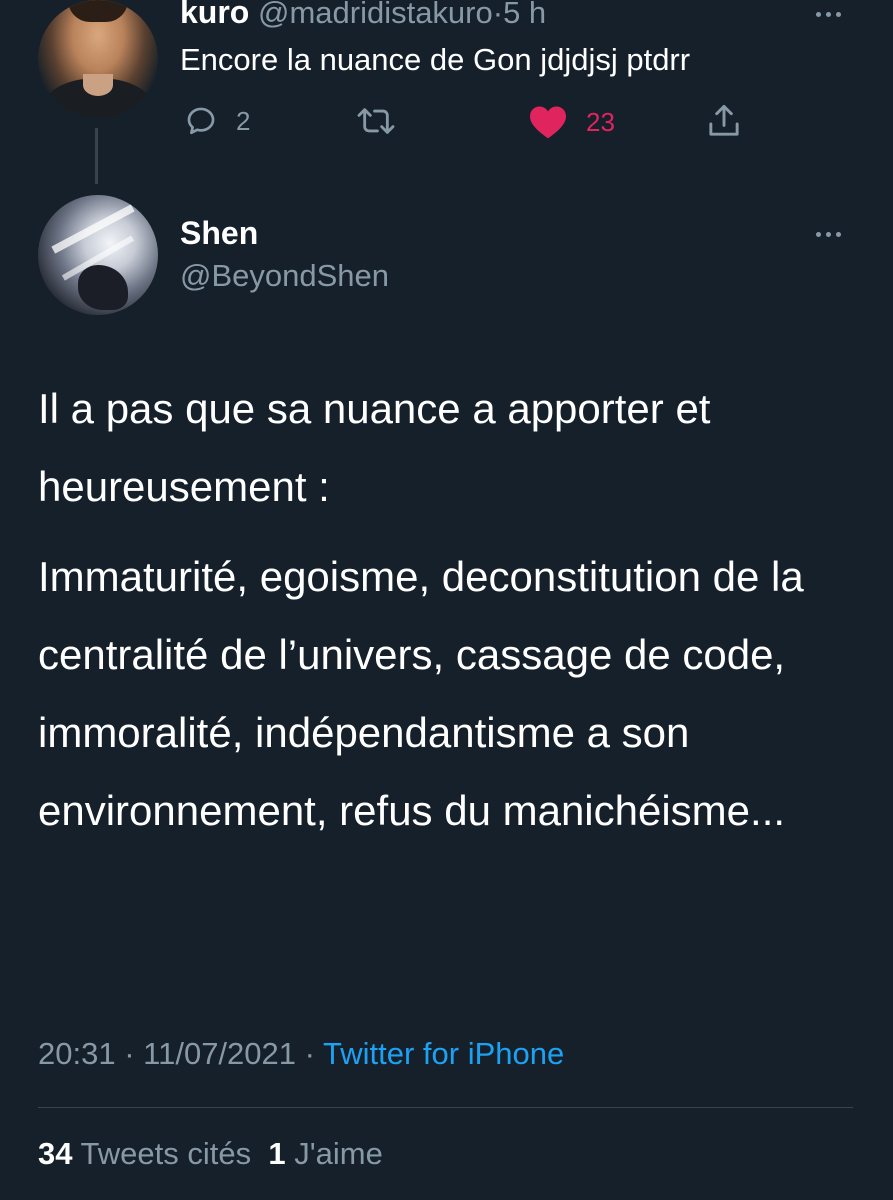  What do you see at coordinates (77, 1053) in the screenshot?
I see `tweet-time: 20:31` at bounding box center [77, 1053].